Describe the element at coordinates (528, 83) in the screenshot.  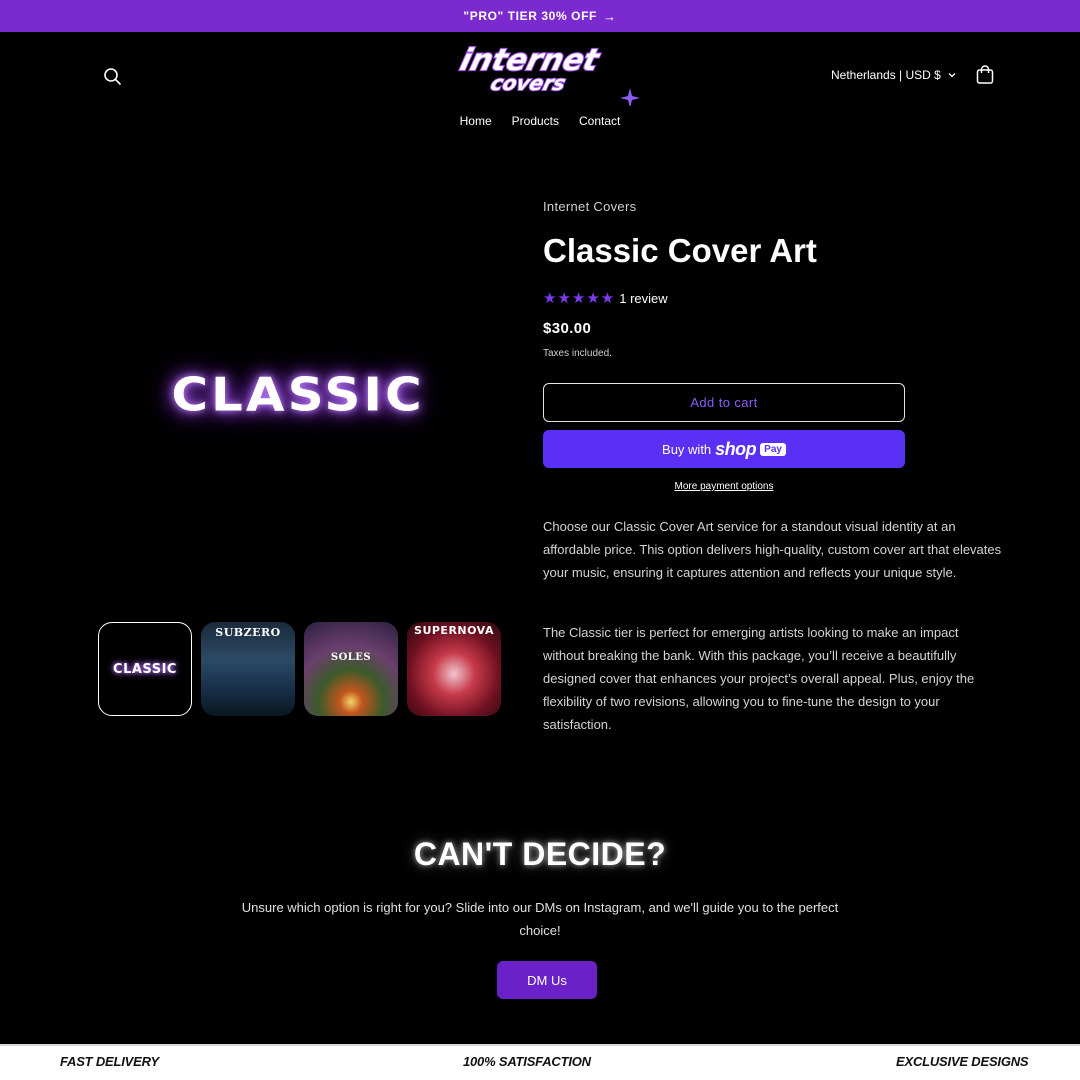
I see `logo-line-2: covers` at that location.